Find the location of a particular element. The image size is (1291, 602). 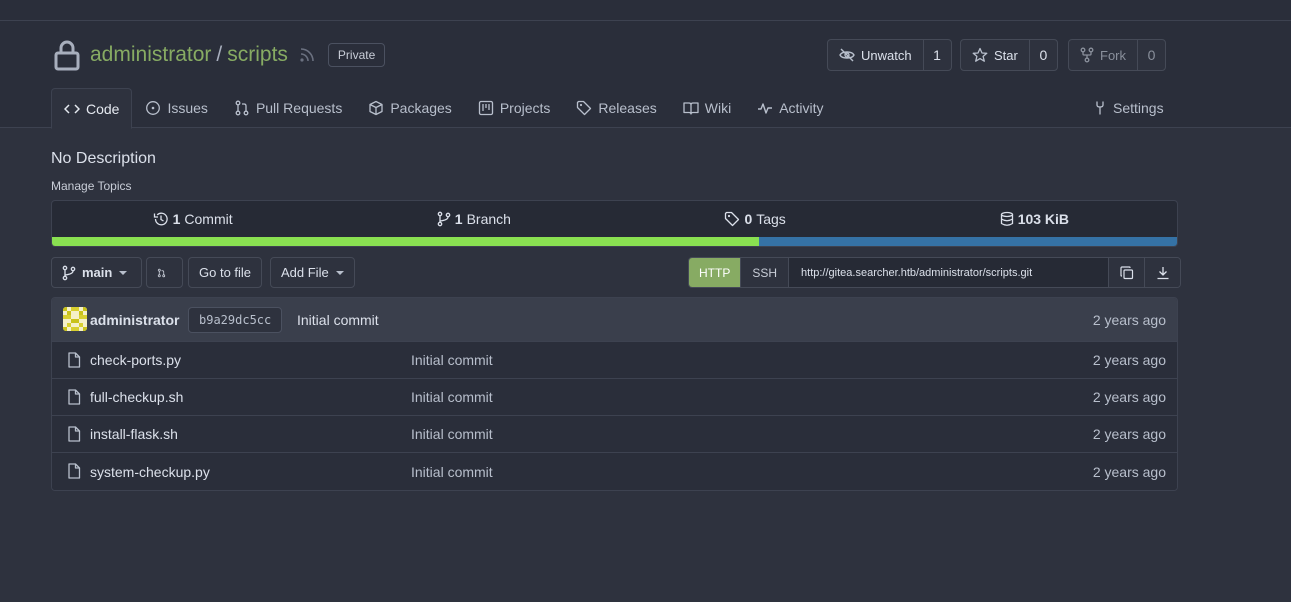

tag-icon is located at coordinates (584, 108).